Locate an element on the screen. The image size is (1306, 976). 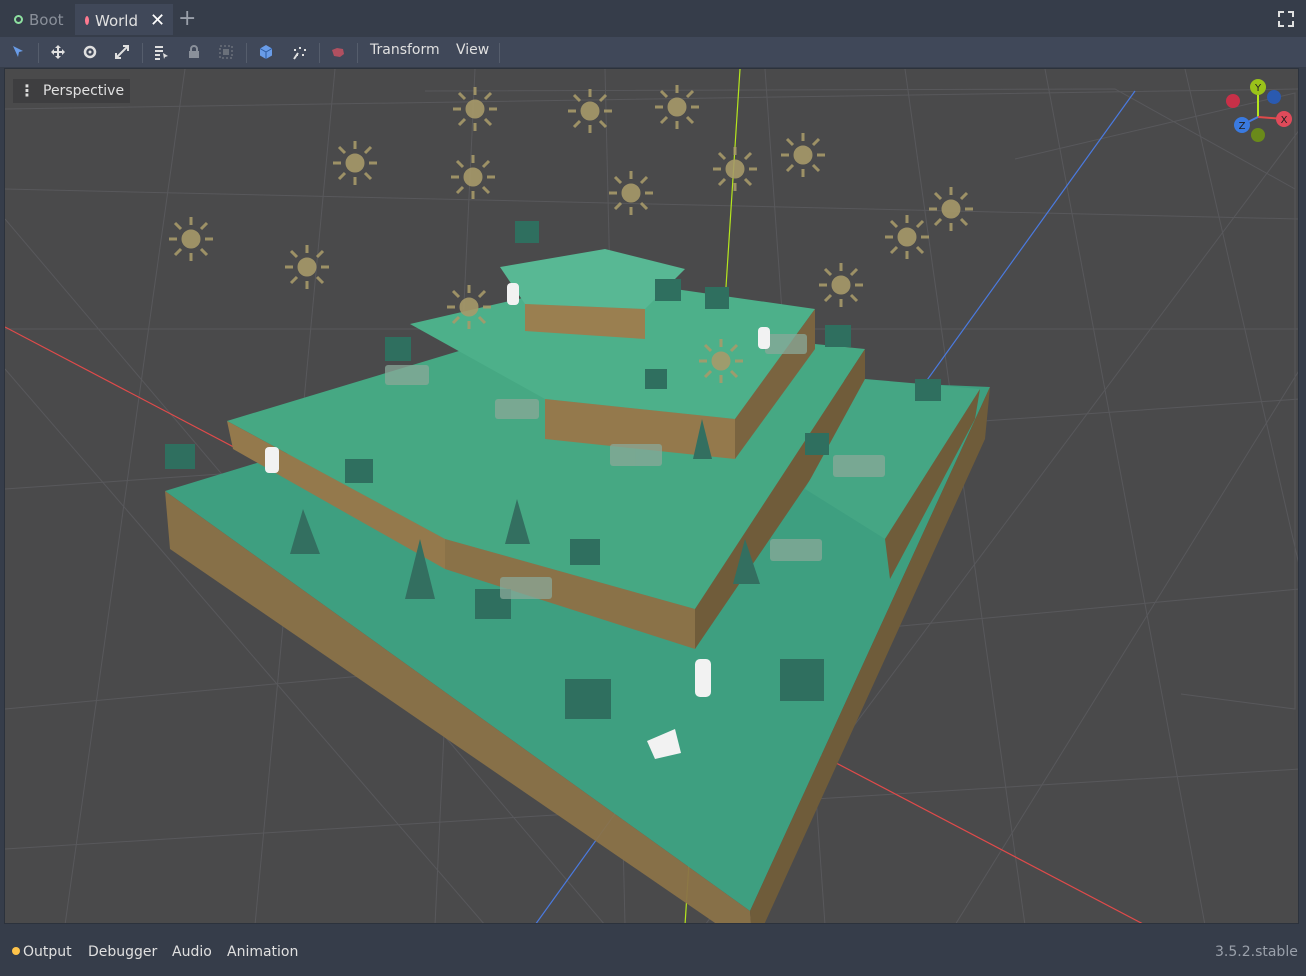
snap-icon is located at coordinates (299, 52).